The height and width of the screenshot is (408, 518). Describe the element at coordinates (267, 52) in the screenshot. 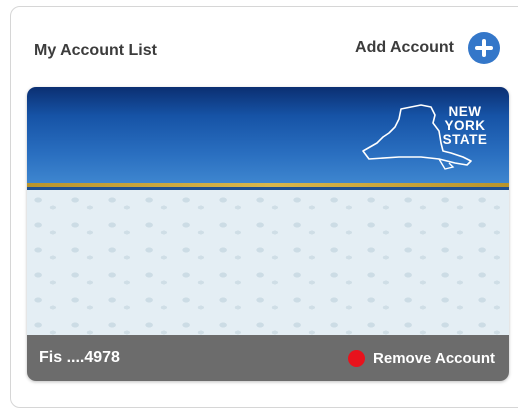

I see `account-list-header: My Account List Add Account` at that location.